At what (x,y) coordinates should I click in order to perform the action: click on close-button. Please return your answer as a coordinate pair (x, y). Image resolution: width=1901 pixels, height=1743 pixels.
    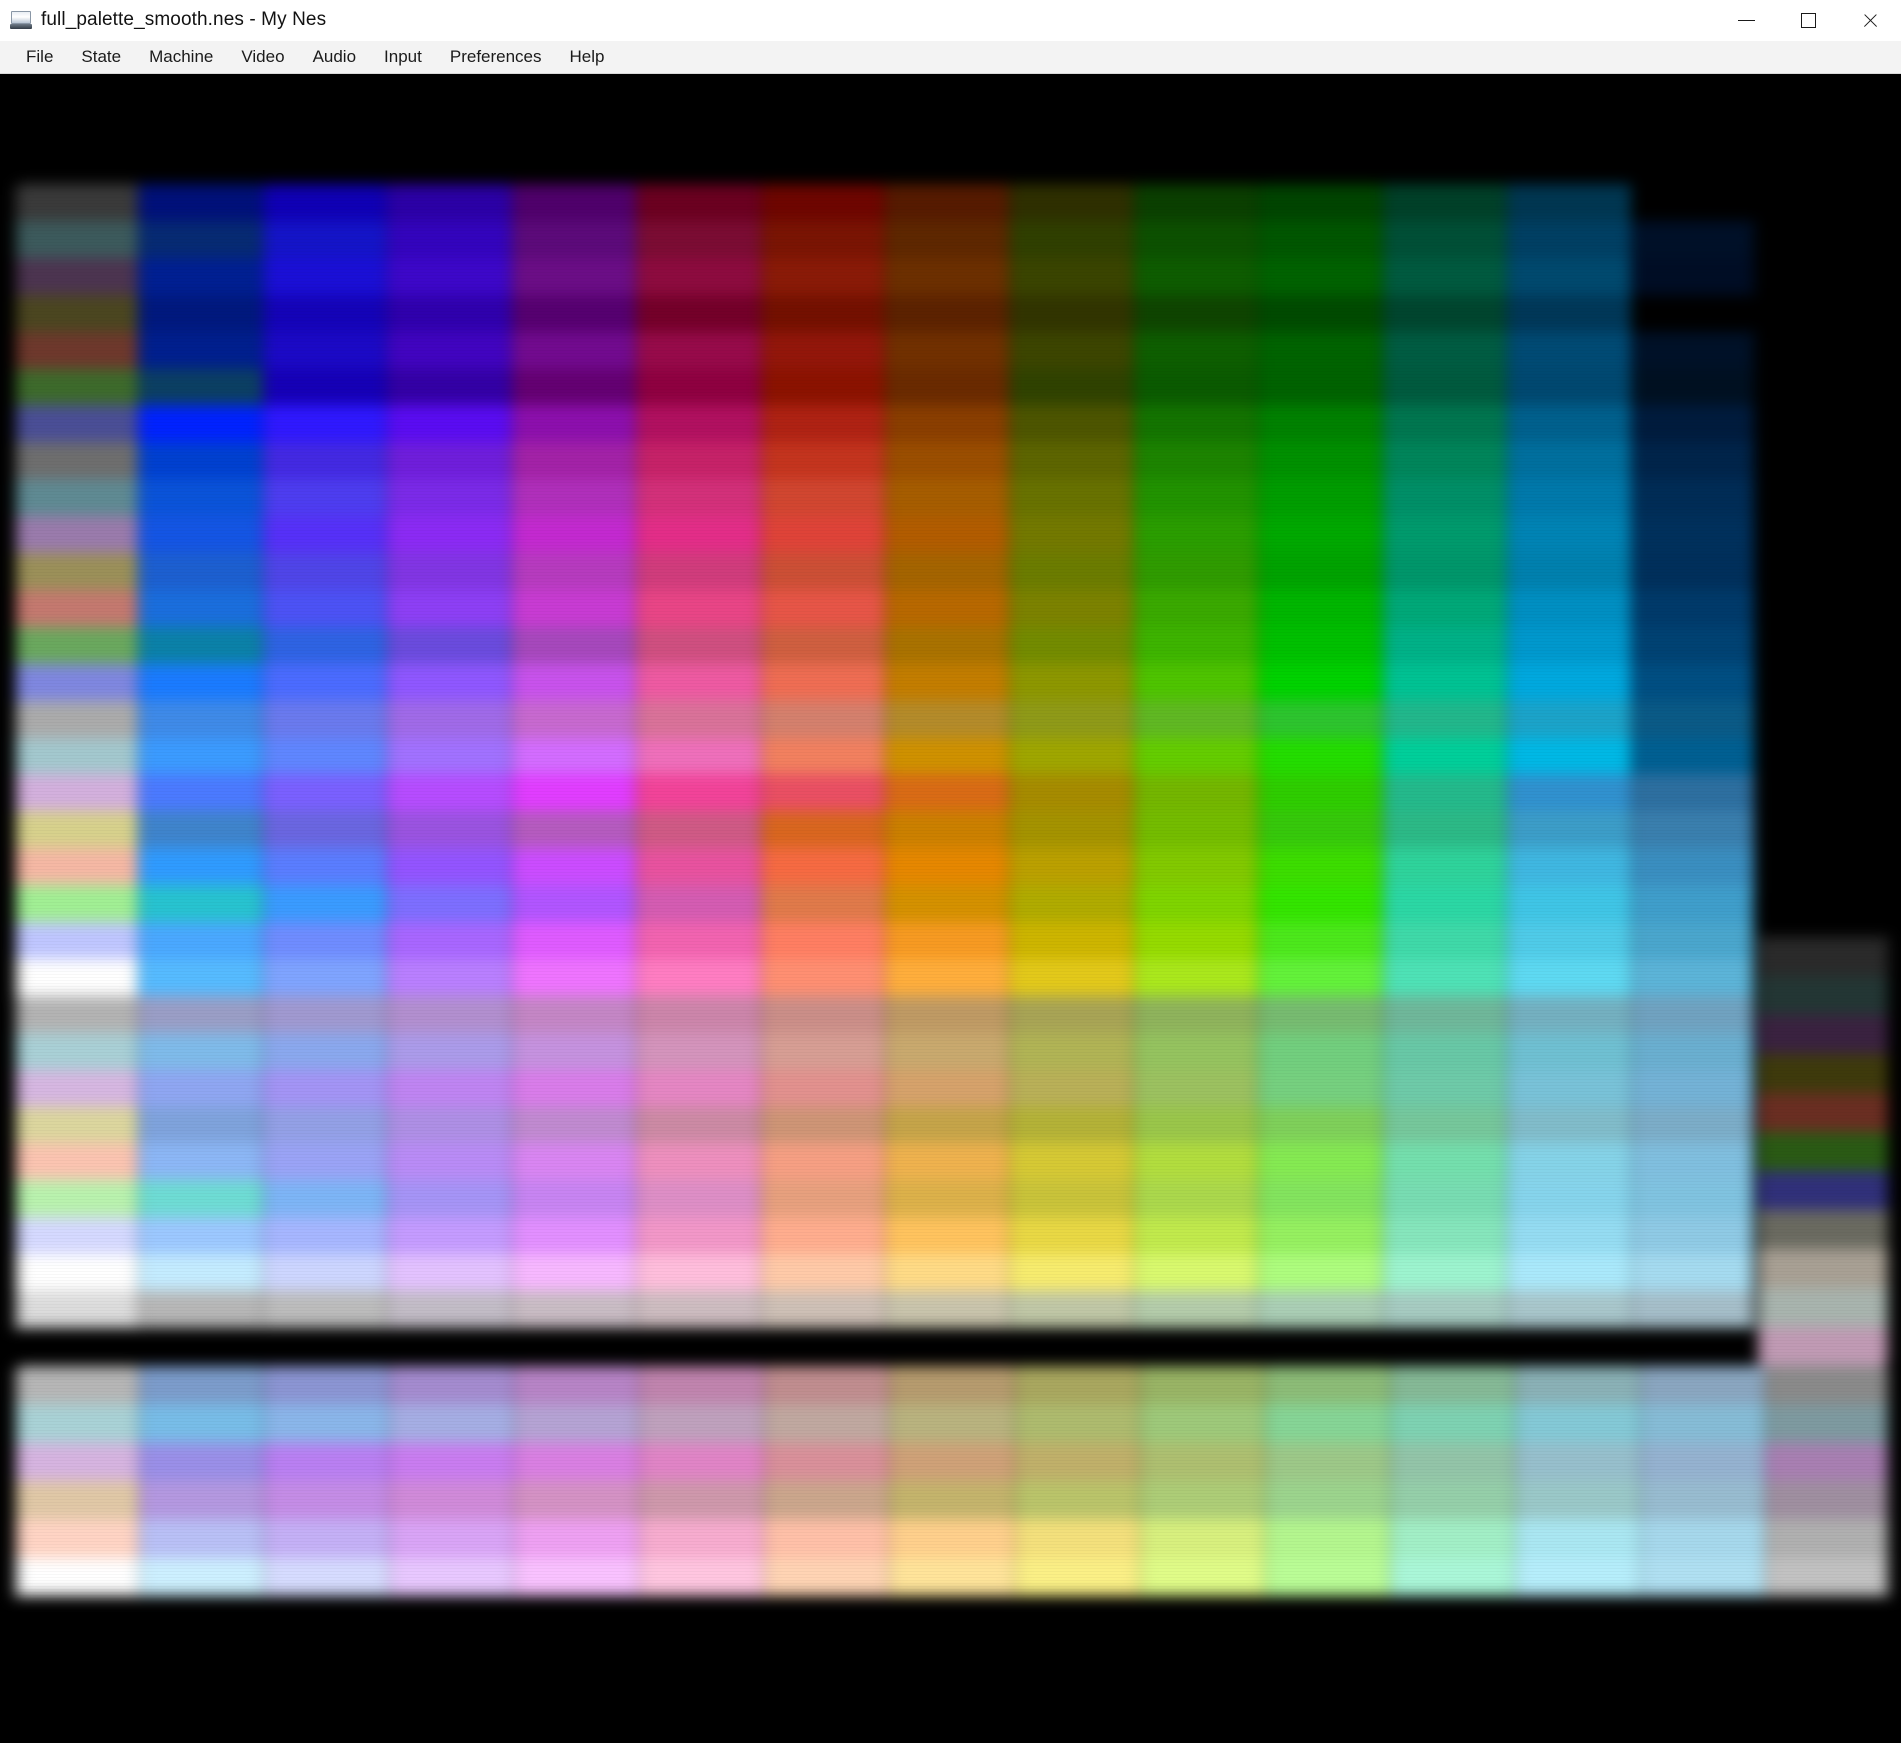
    Looking at the image, I should click on (1870, 20).